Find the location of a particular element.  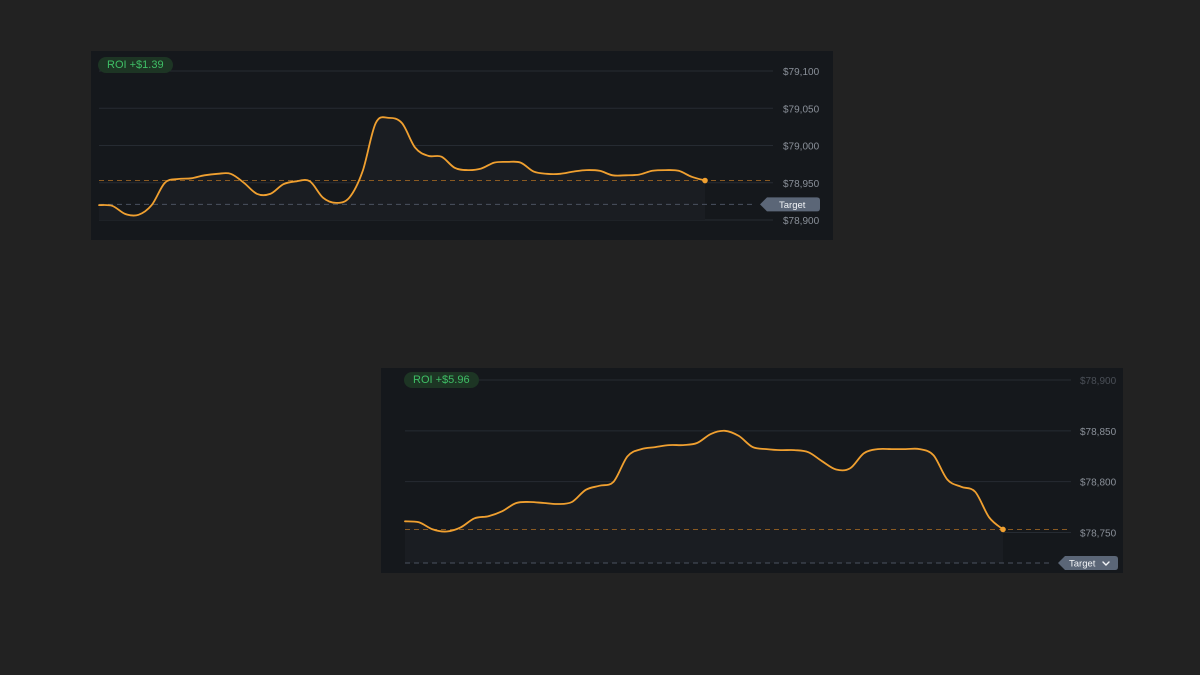

roi-badge: ROI +$5.96 is located at coordinates (441, 380).